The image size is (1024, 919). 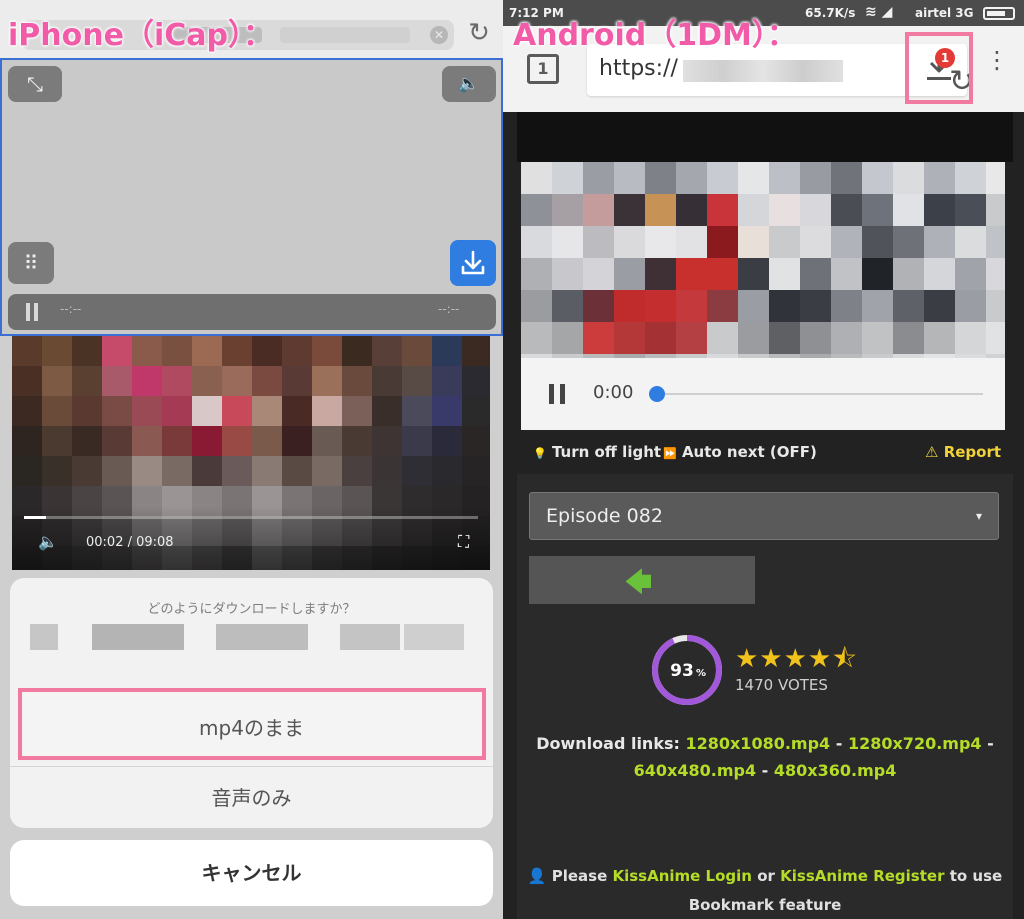 I want to click on carrier-name: airtel 3G, so click(x=944, y=13).